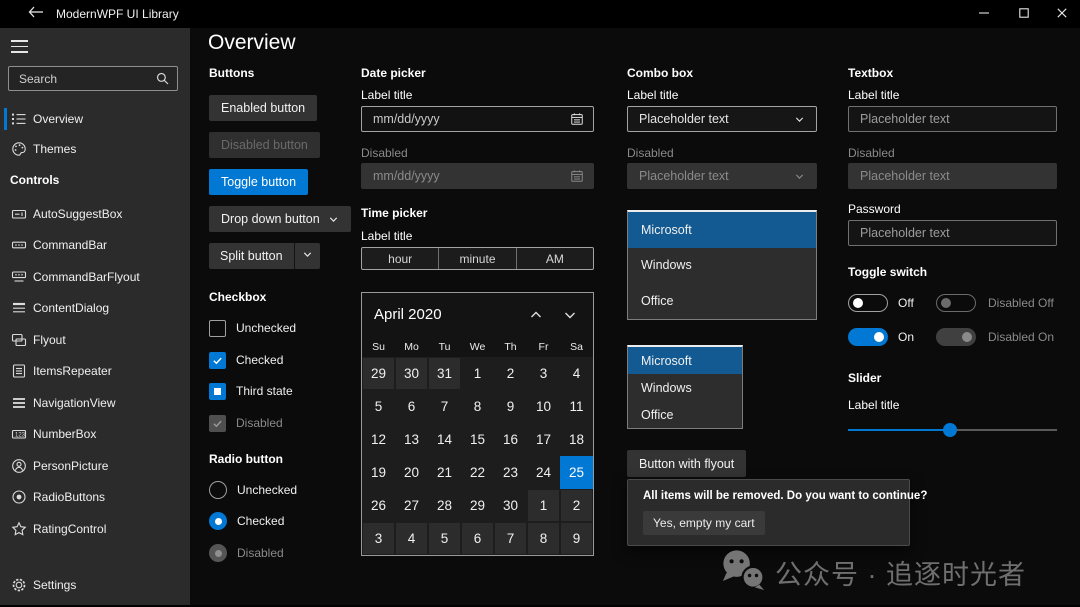  I want to click on textbox-input-wrap, so click(952, 119).